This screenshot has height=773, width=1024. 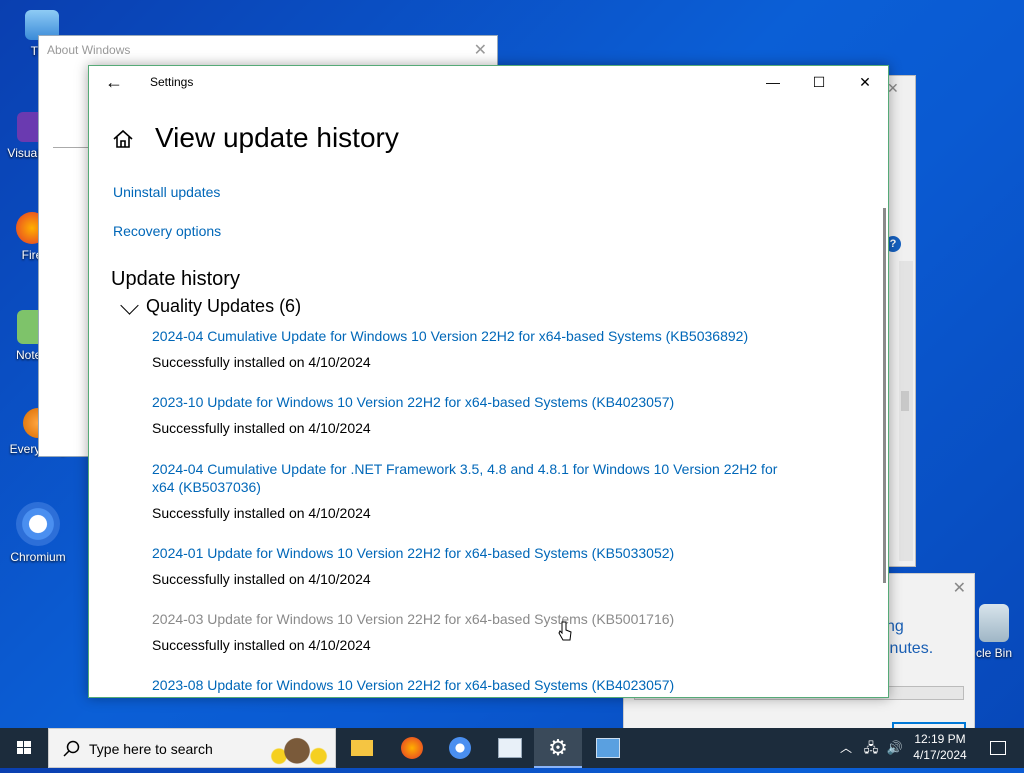 I want to click on quality-updates-group: Quality Updates (6), so click(x=210, y=306).